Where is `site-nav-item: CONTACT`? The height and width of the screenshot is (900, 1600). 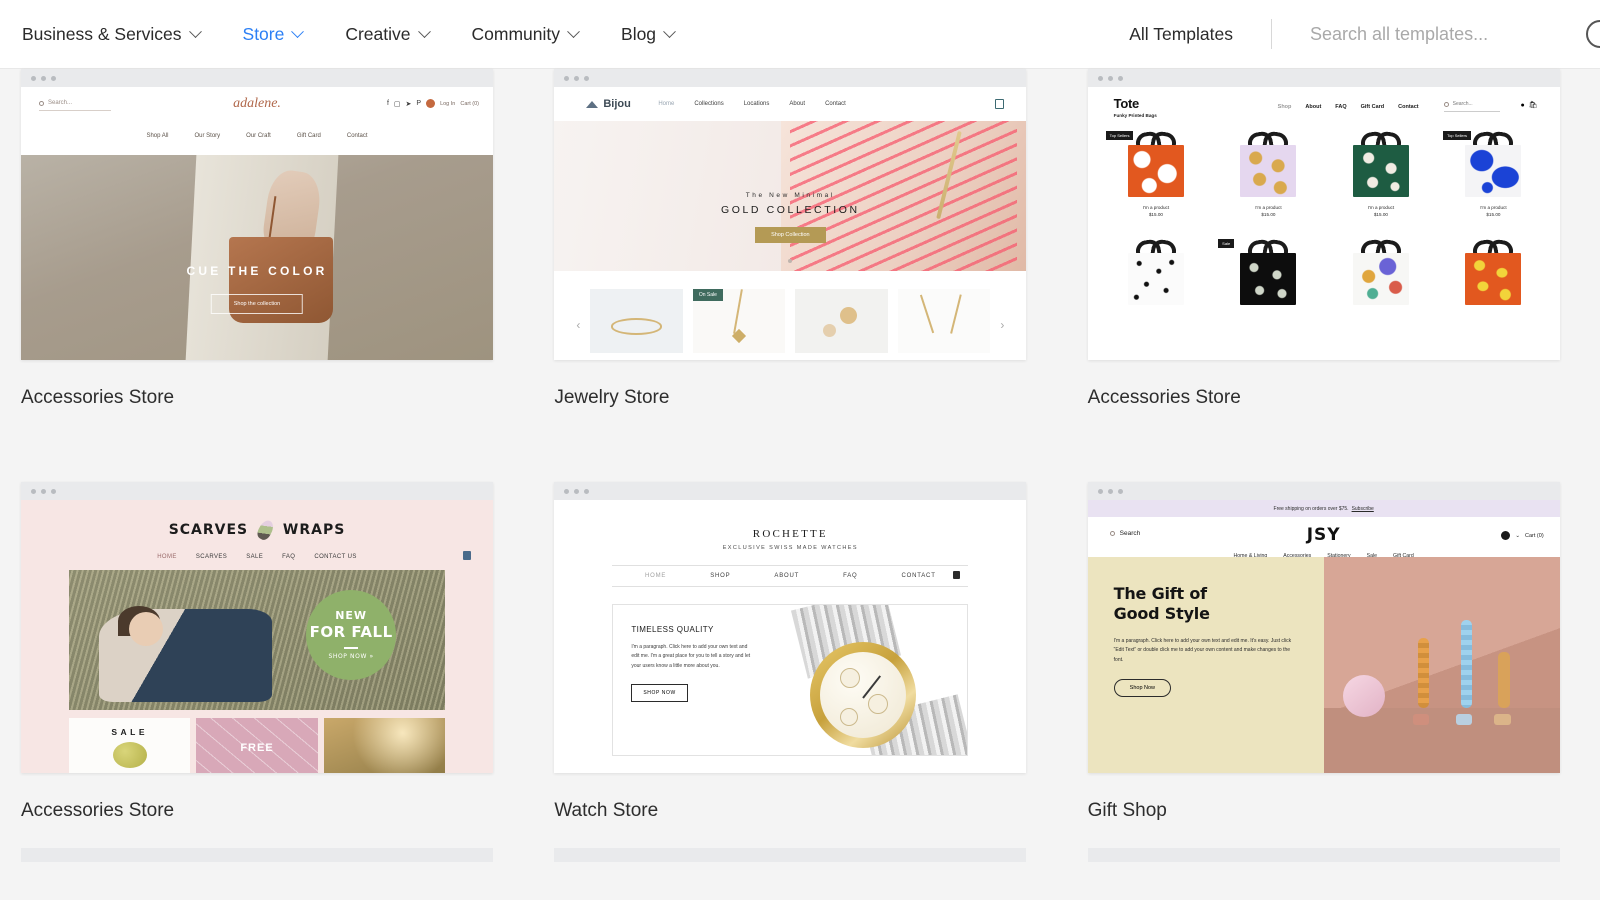
site-nav-item: CONTACT is located at coordinates (919, 576).